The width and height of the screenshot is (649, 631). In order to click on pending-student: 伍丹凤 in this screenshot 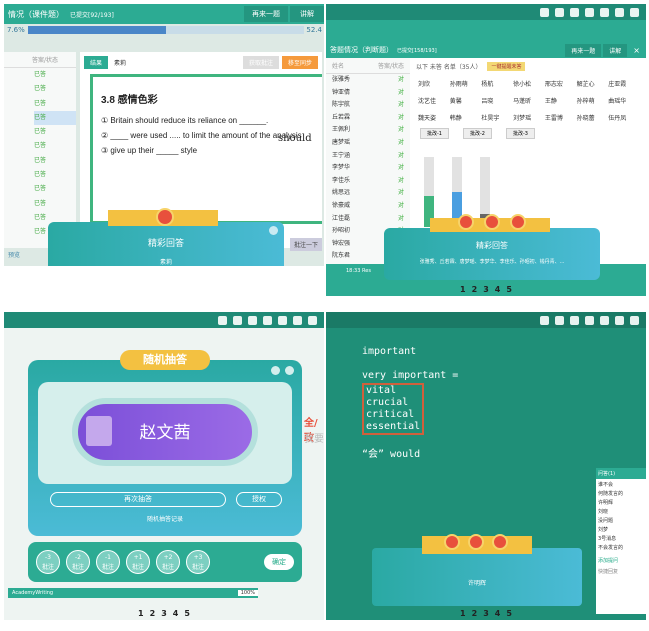, I will do `click(624, 117)`.